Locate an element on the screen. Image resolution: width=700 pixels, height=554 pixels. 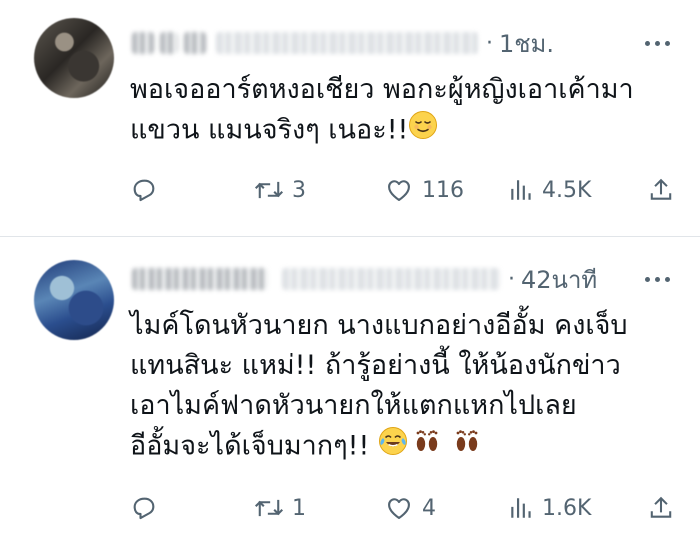
views-button: 4.5K is located at coordinates (549, 190).